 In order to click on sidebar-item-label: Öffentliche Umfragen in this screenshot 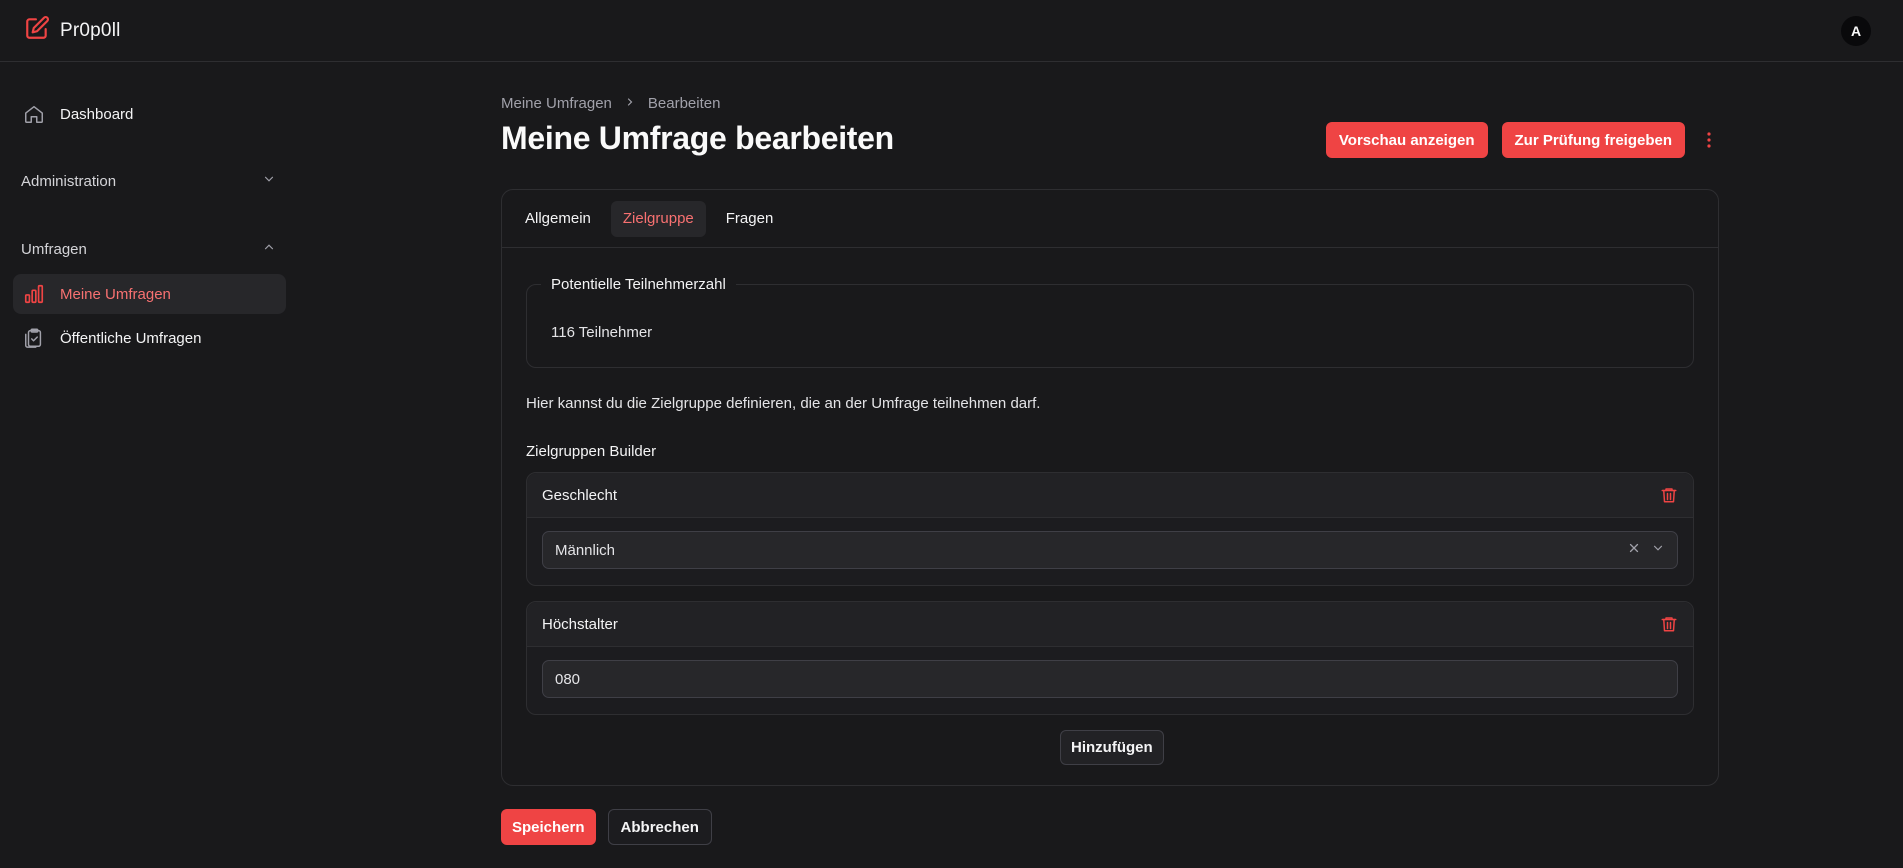, I will do `click(131, 338)`.